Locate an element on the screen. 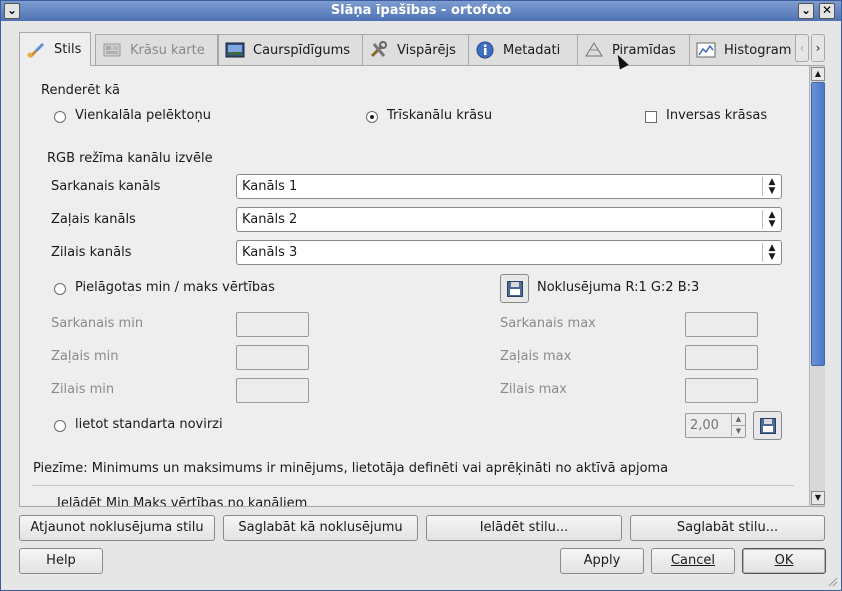 This screenshot has width=842, height=591. cancel-button: Cancel is located at coordinates (693, 561).